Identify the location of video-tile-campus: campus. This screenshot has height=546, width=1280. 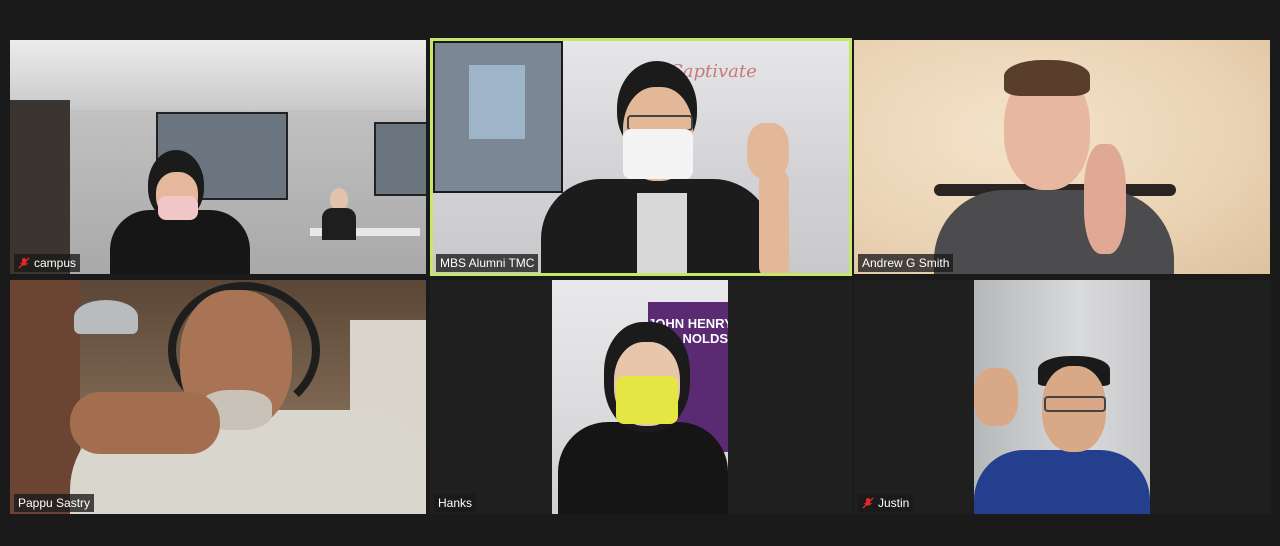
(218, 157).